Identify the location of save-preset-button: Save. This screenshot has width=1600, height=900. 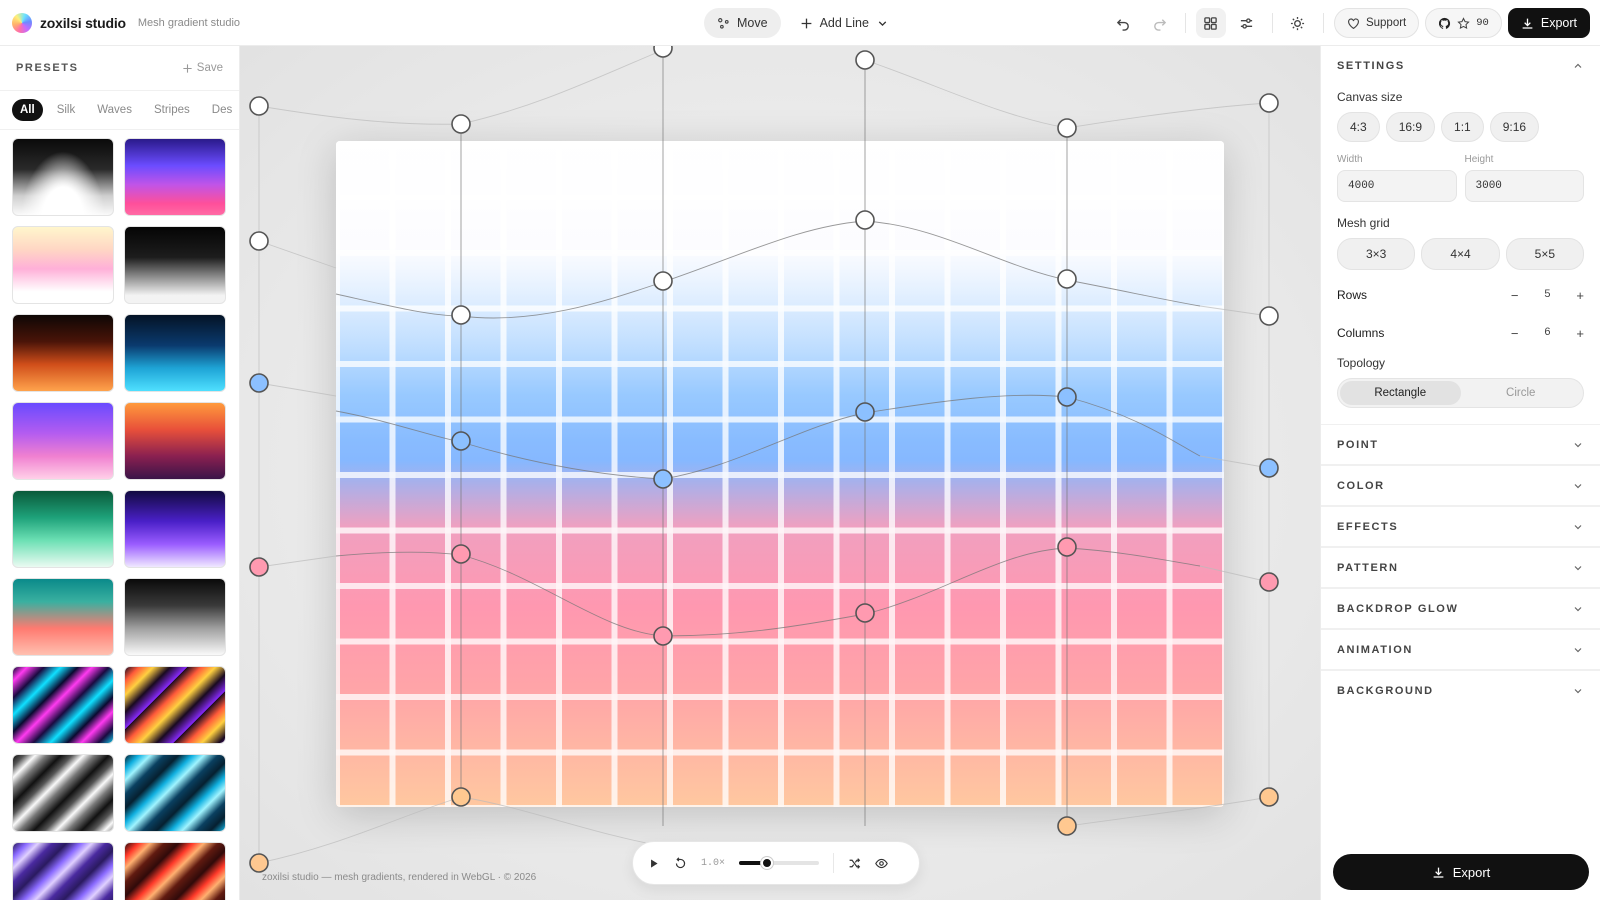
(202, 68).